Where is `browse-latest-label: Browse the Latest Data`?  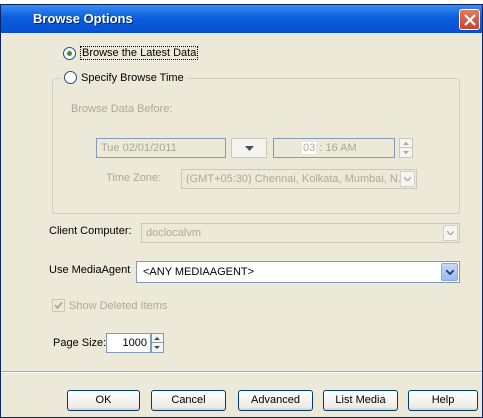
browse-latest-label: Browse the Latest Data is located at coordinates (139, 53).